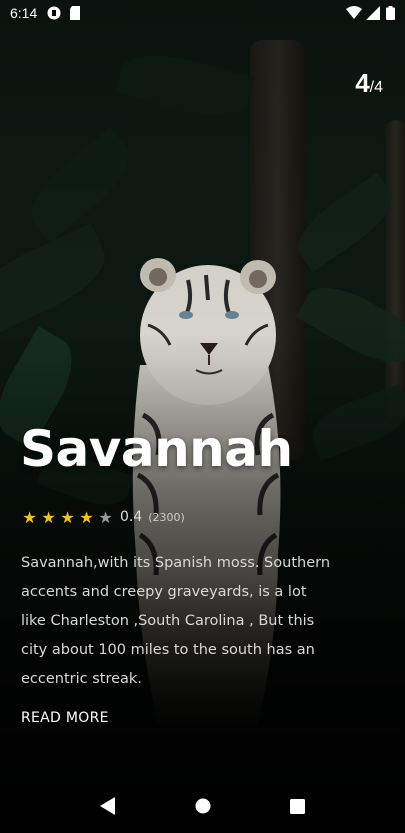  I want to click on page-counter-current: 4, so click(362, 83).